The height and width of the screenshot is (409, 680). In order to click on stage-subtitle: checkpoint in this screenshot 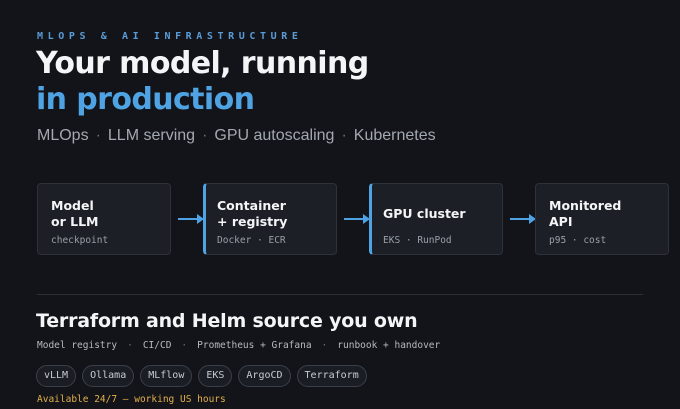, I will do `click(80, 240)`.